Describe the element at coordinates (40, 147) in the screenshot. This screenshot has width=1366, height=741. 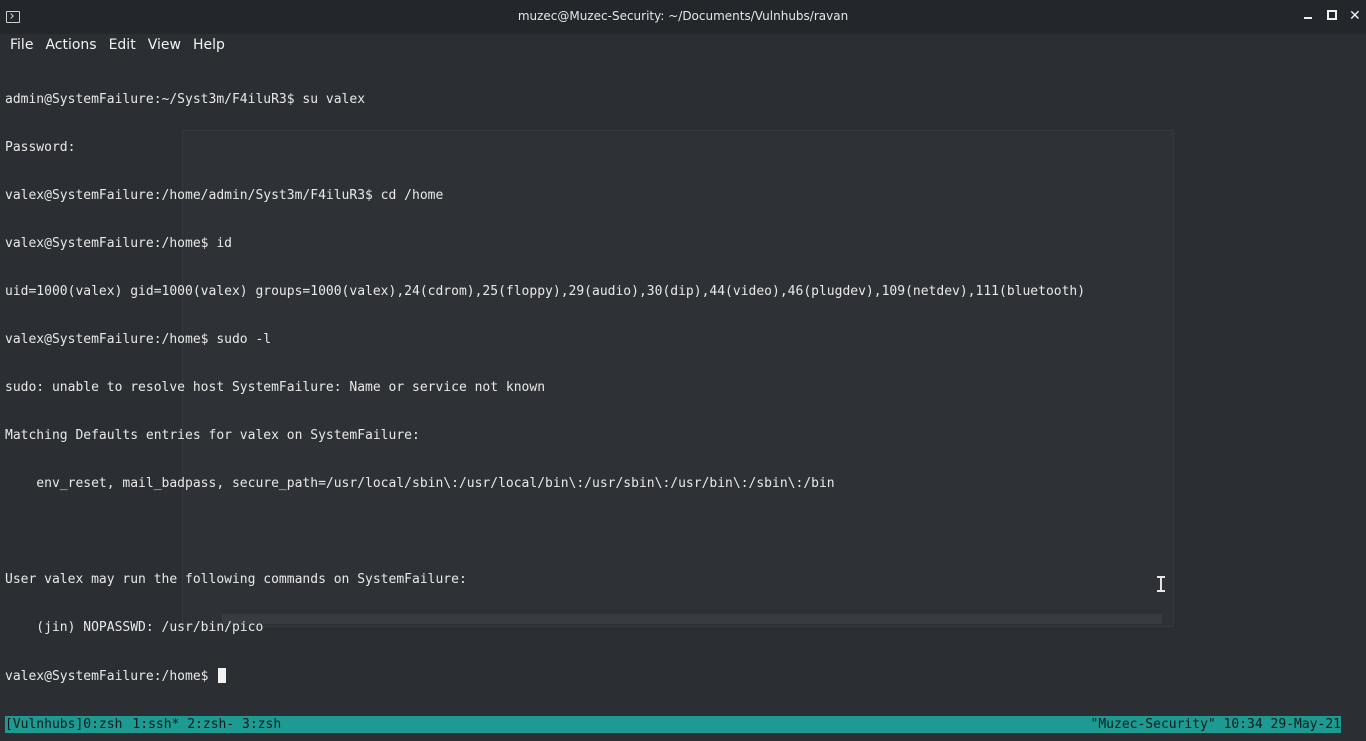
I see `terminal-line: Password:` at that location.